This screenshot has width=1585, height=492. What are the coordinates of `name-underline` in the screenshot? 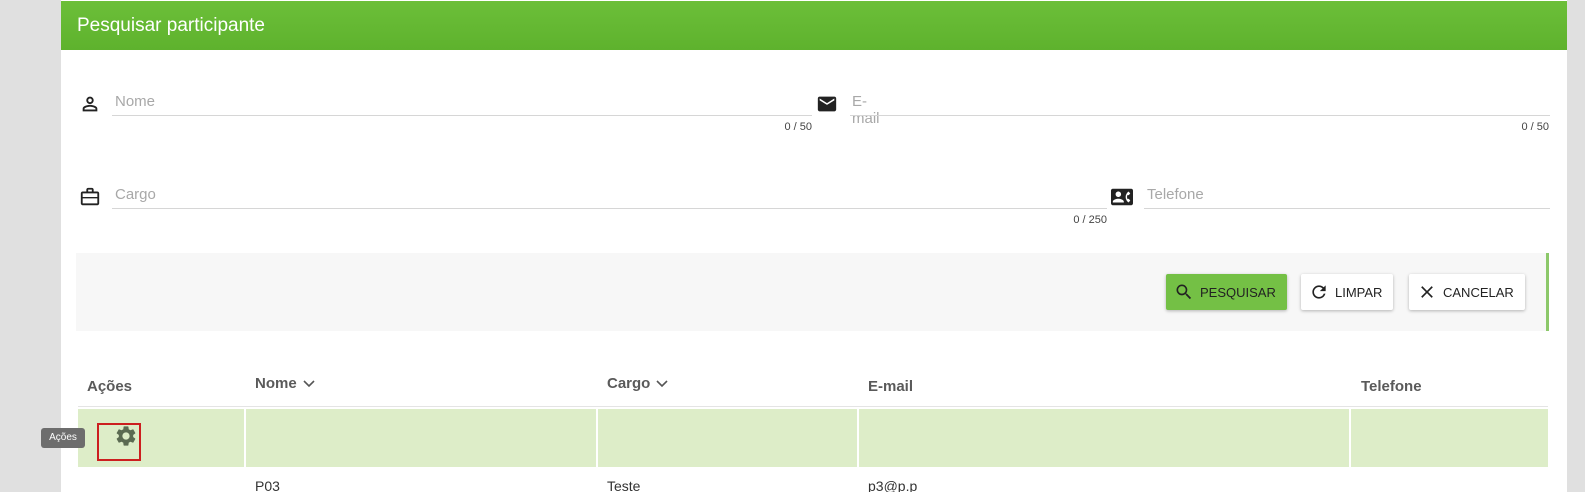 It's located at (462, 115).